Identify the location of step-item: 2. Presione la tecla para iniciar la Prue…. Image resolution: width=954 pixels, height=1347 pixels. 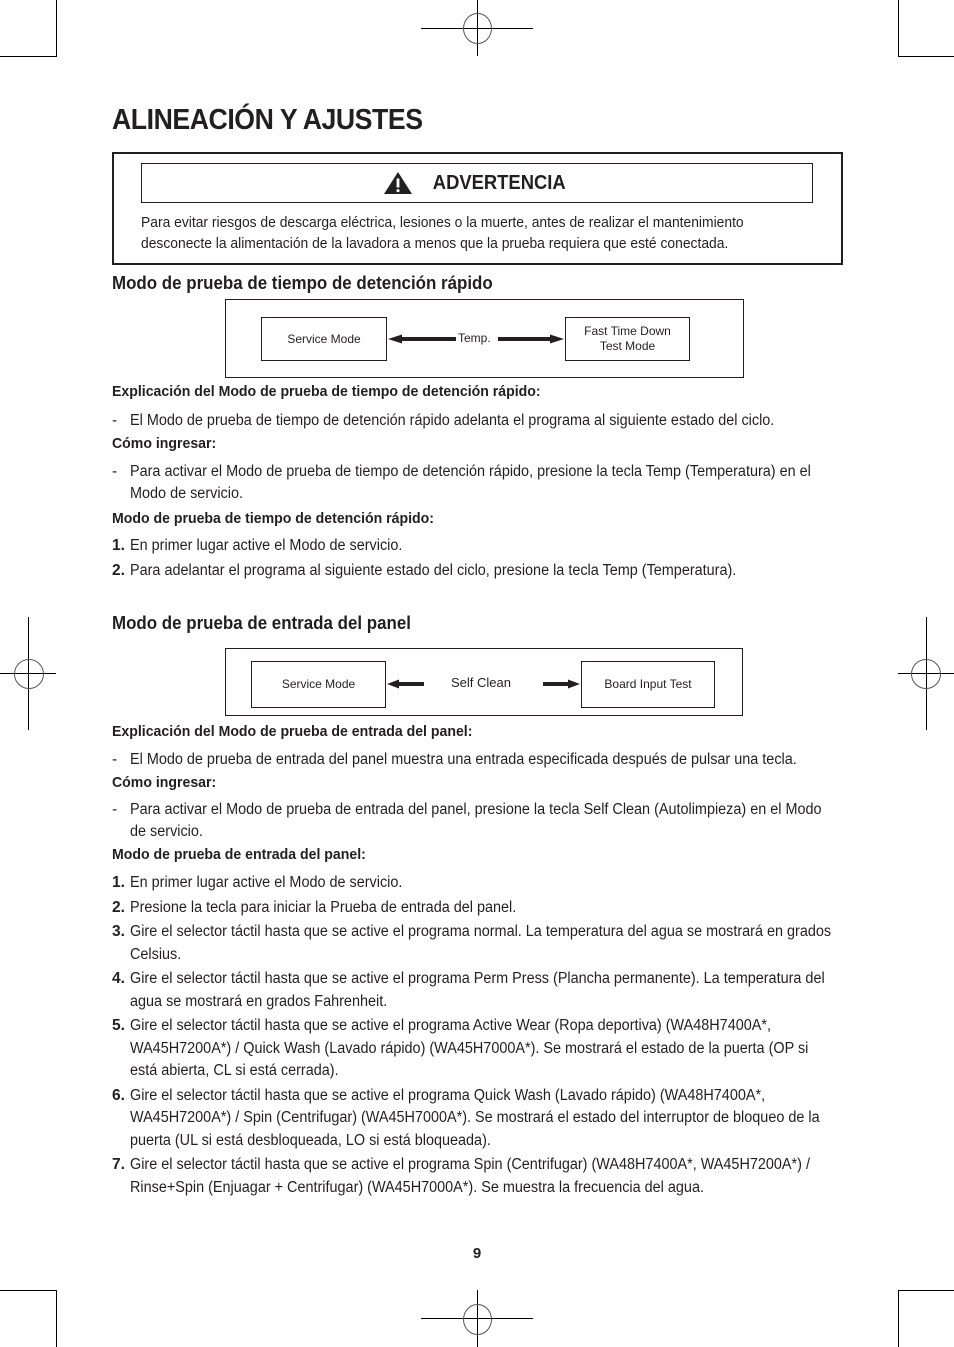
(314, 907).